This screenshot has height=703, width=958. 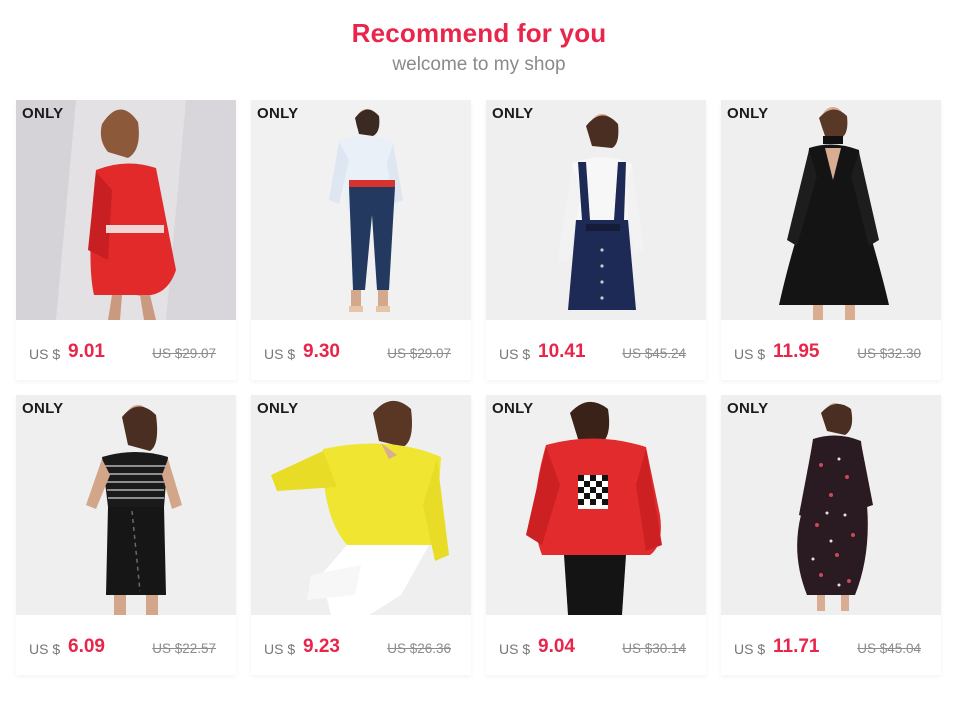 I want to click on product-card: ONLY US $ 11.71 US $45.04, so click(x=831, y=535).